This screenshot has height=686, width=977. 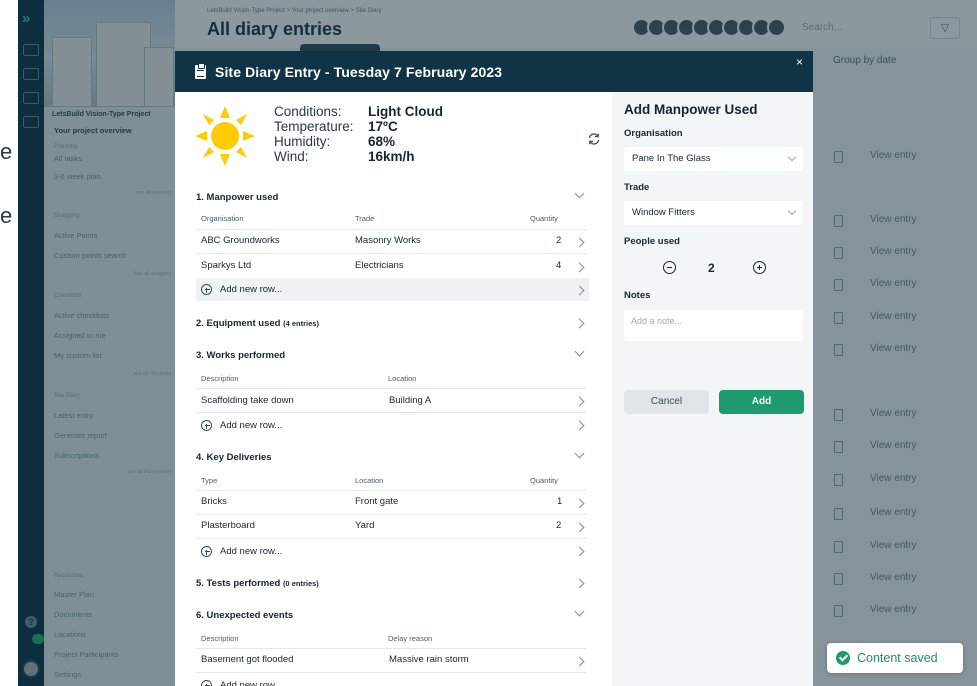 I want to click on column-header: Delay reason, so click(x=410, y=638).